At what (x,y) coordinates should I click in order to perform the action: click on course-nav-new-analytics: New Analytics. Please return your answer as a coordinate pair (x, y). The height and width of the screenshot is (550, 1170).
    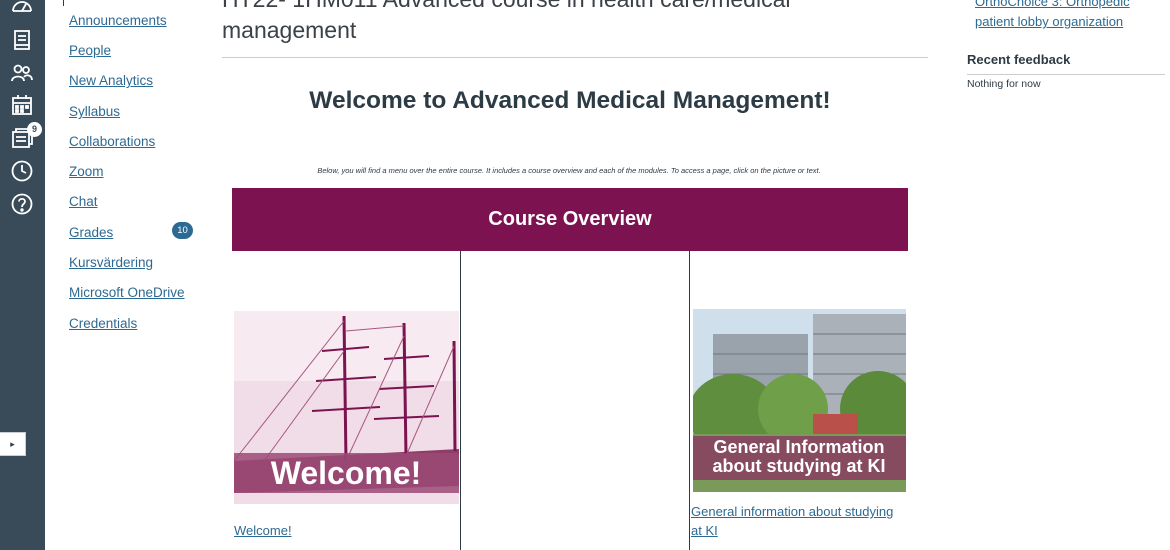
    Looking at the image, I should click on (111, 80).